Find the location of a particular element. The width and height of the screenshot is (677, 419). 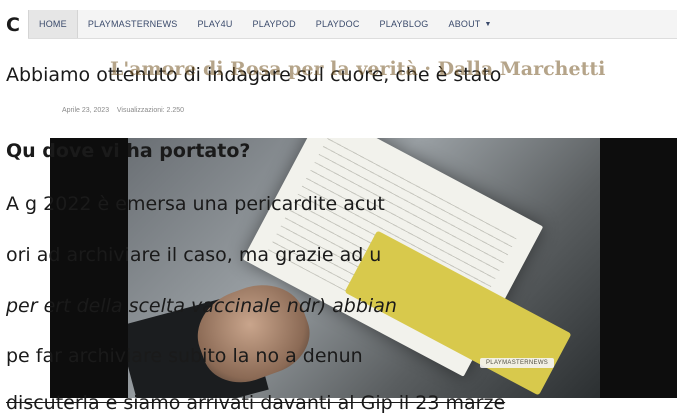

nav-home: HOME is located at coordinates (53, 24).